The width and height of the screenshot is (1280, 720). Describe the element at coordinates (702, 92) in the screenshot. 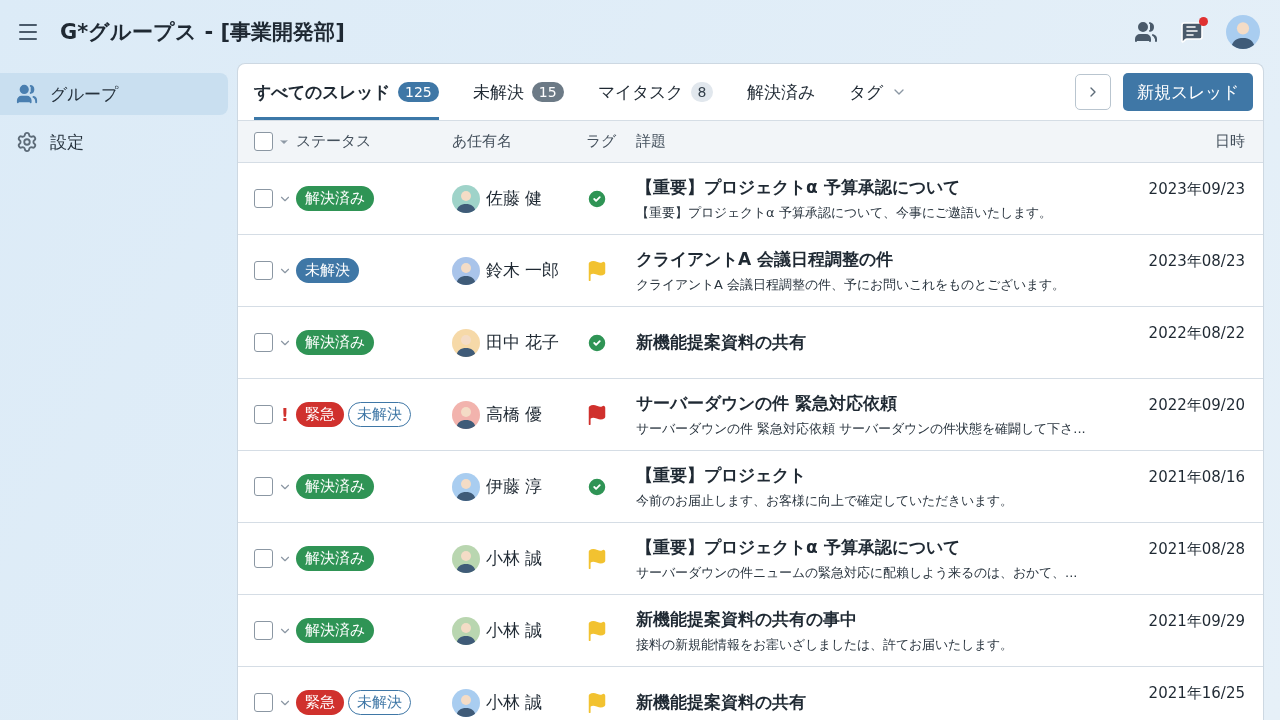

I see `count-badge: 8` at that location.